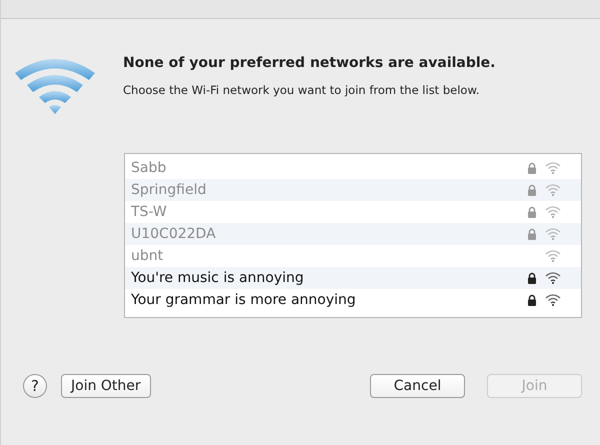  What do you see at coordinates (35, 386) in the screenshot?
I see `help-button: ?` at bounding box center [35, 386].